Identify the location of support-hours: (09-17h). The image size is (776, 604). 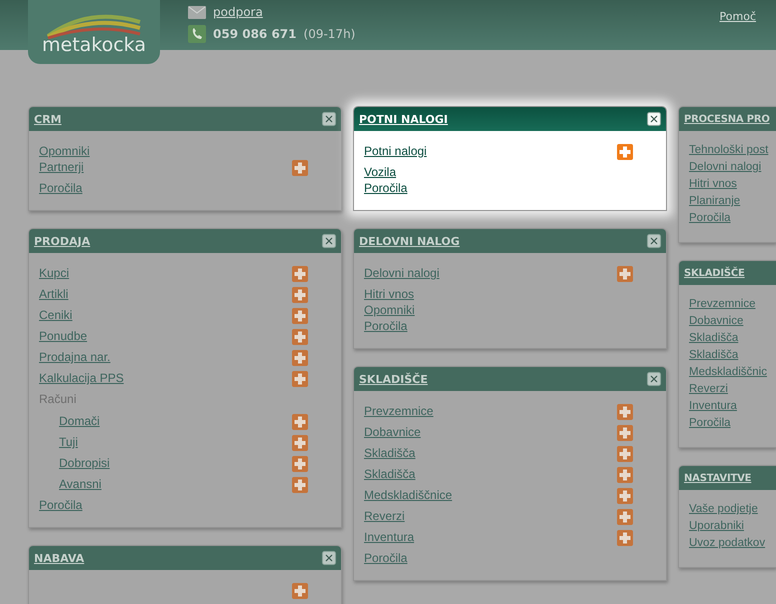
(330, 34).